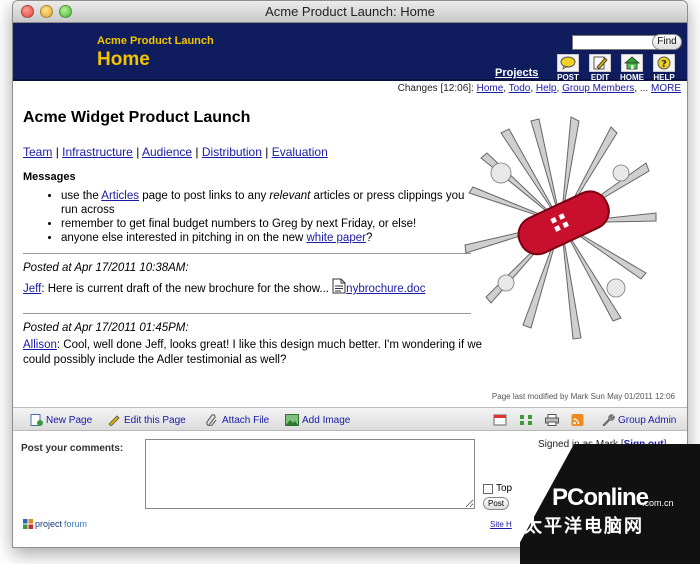  I want to click on messages-heading: Messages, so click(49, 177).